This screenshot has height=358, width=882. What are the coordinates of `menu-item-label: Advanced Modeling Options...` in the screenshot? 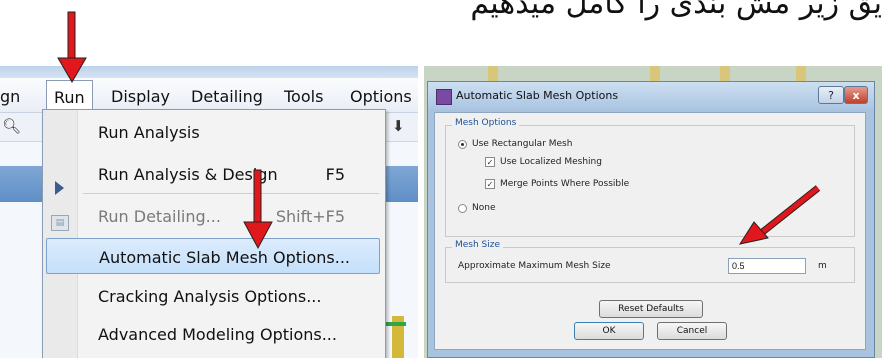 It's located at (217, 334).